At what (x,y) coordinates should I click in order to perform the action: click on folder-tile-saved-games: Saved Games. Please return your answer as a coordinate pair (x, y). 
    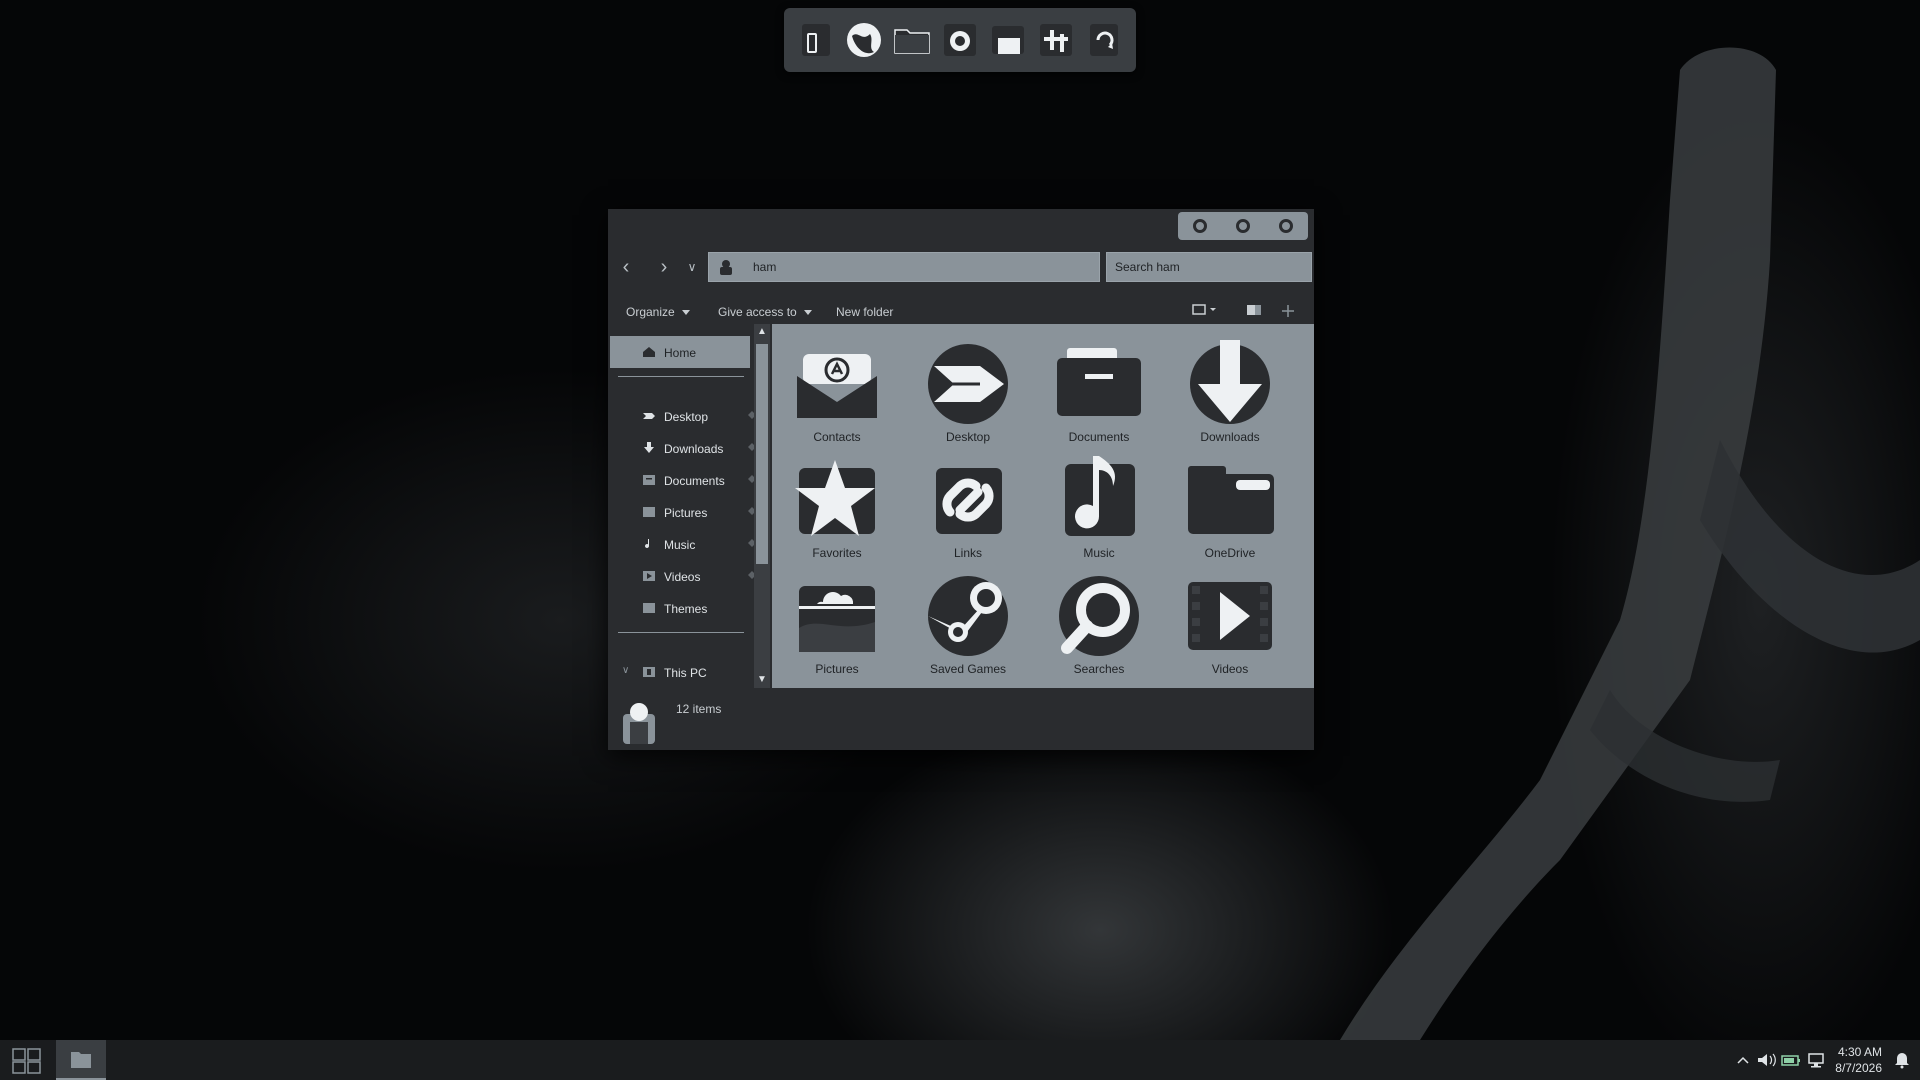
    Looking at the image, I should click on (968, 622).